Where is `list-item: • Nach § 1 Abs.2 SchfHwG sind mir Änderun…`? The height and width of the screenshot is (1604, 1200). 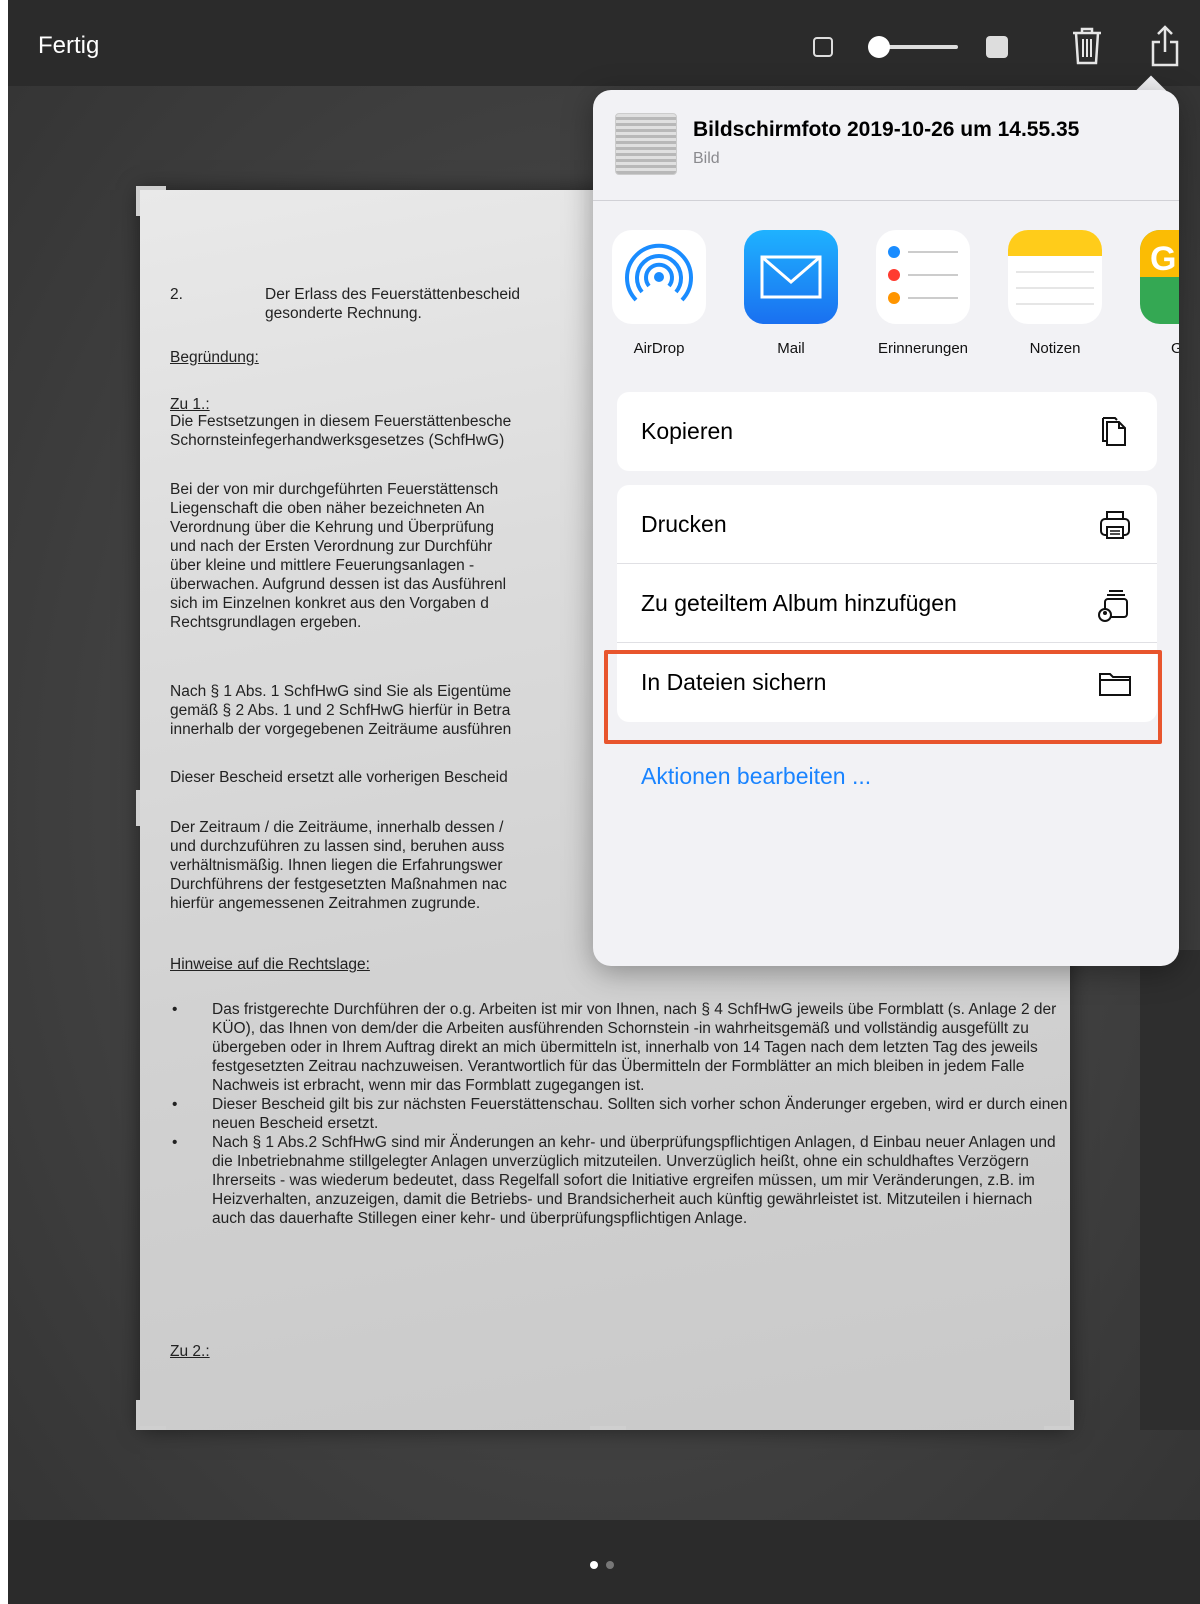
list-item: • Nach § 1 Abs.2 SchfHwG sind mir Änderun… is located at coordinates (620, 1180).